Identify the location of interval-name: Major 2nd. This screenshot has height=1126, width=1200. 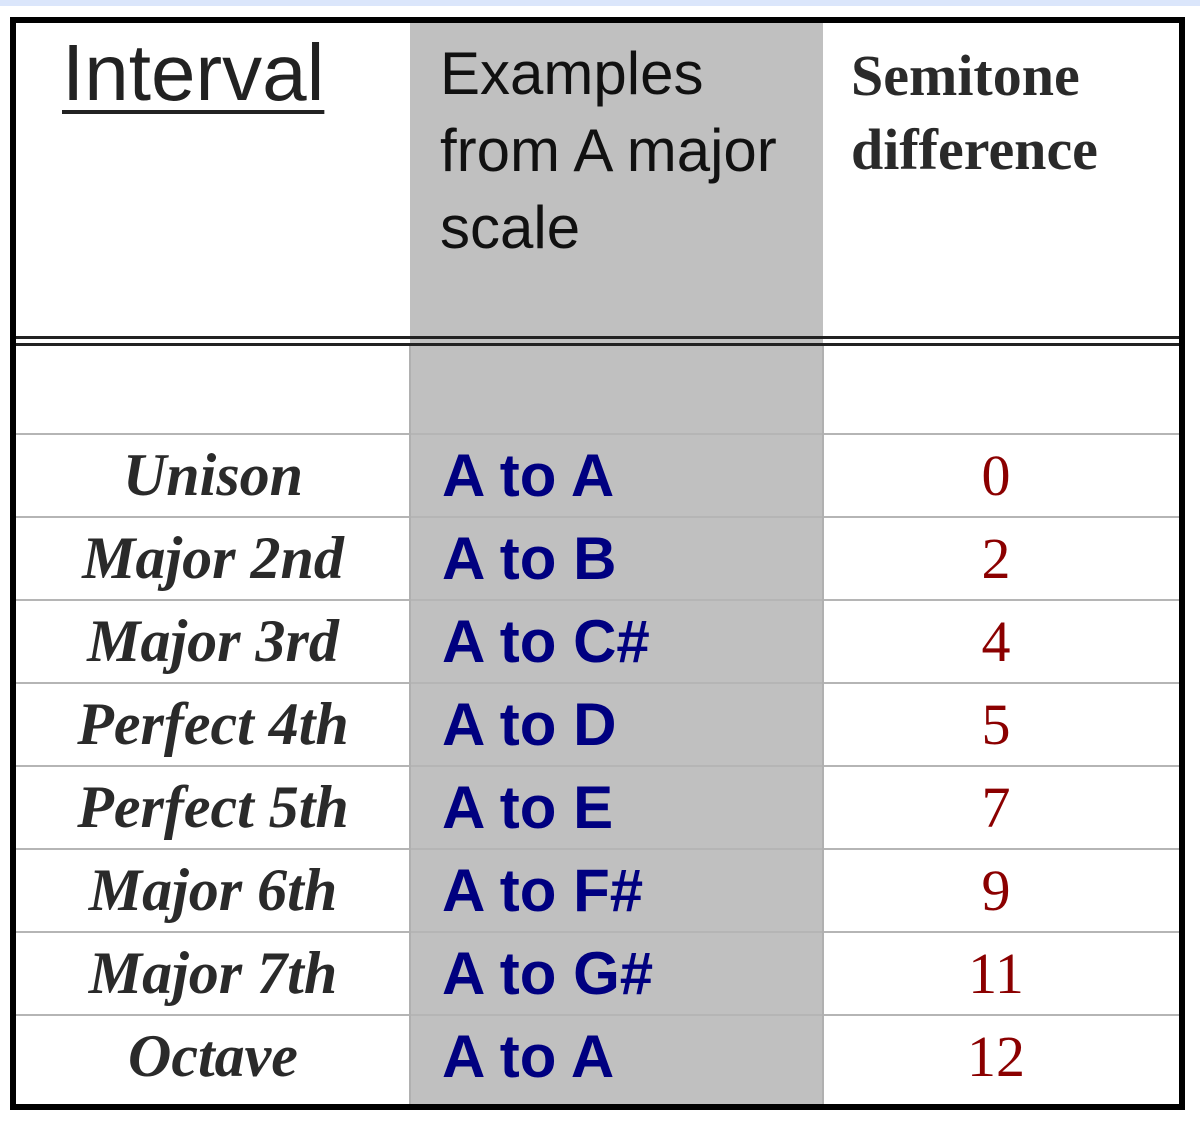
(213, 558).